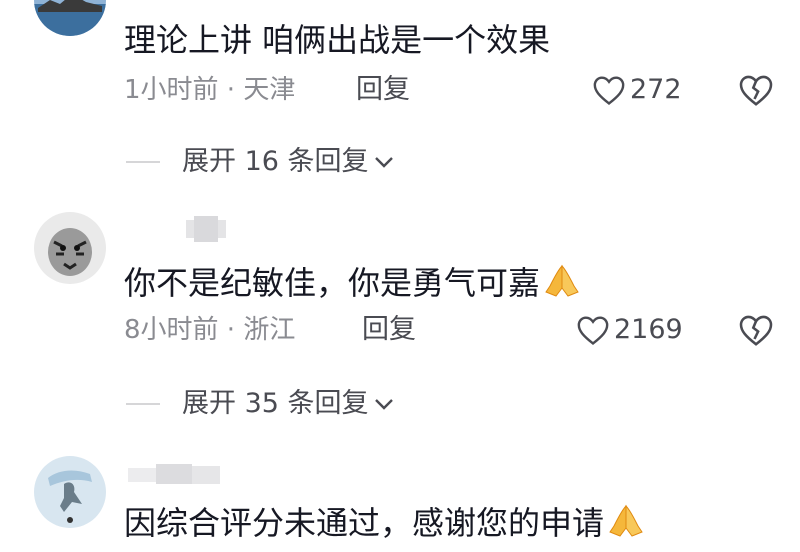 Image resolution: width=800 pixels, height=552 pixels. I want to click on comment-text: 你不是纪敏佳，你是勇气可嘉, so click(353, 282).